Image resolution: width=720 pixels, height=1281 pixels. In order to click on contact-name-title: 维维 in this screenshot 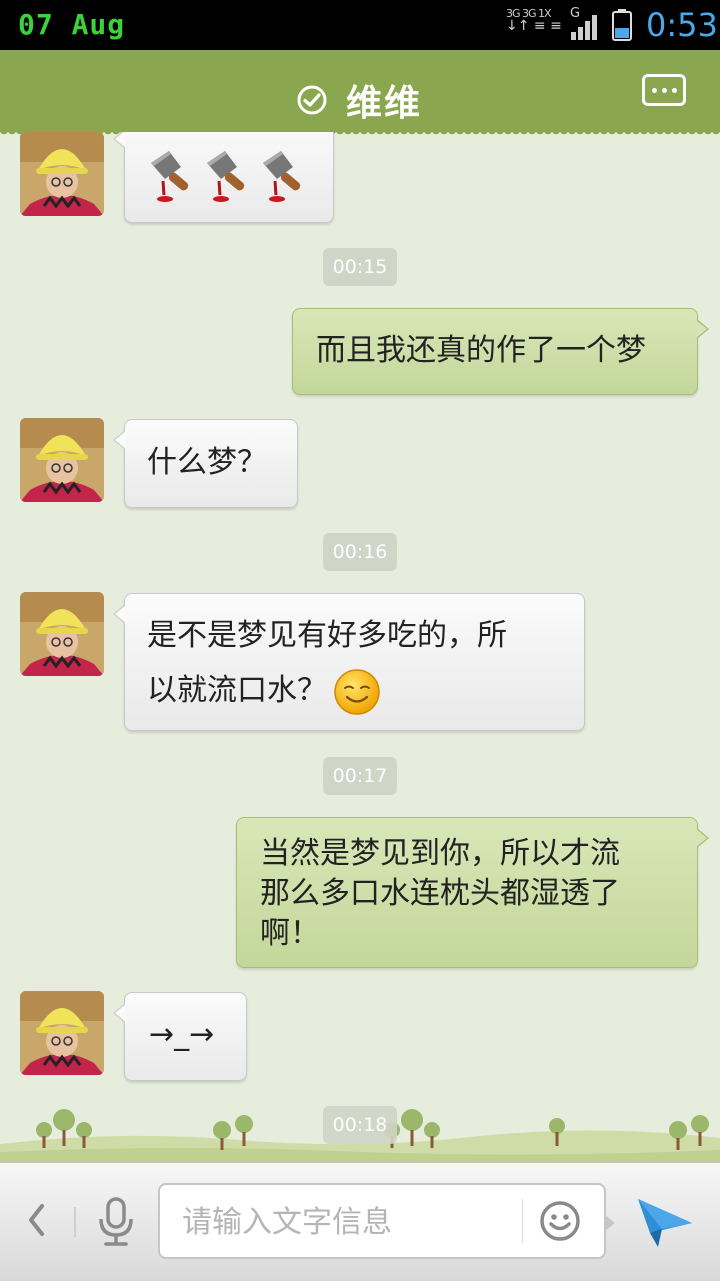, I will do `click(384, 103)`.